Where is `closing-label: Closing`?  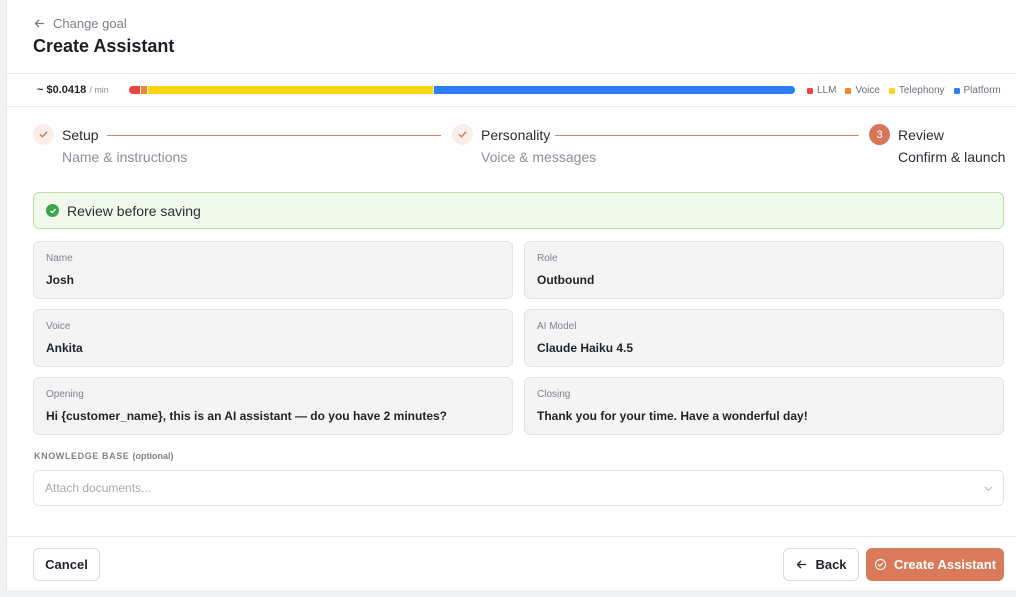
closing-label: Closing is located at coordinates (554, 394).